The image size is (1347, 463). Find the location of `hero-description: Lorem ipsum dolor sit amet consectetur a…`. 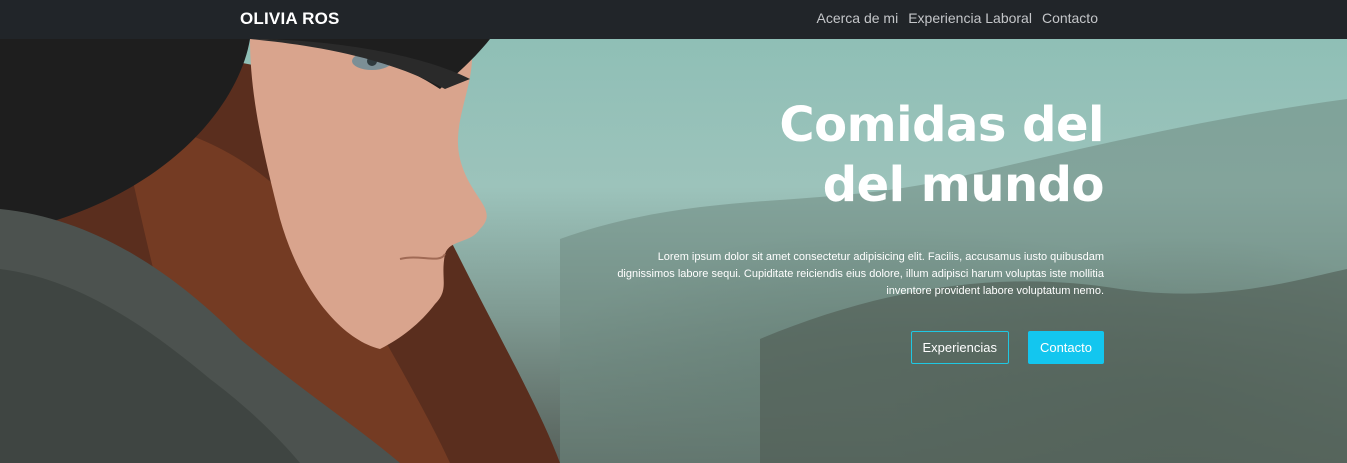

hero-description: Lorem ipsum dolor sit amet consectetur a… is located at coordinates (860, 274).